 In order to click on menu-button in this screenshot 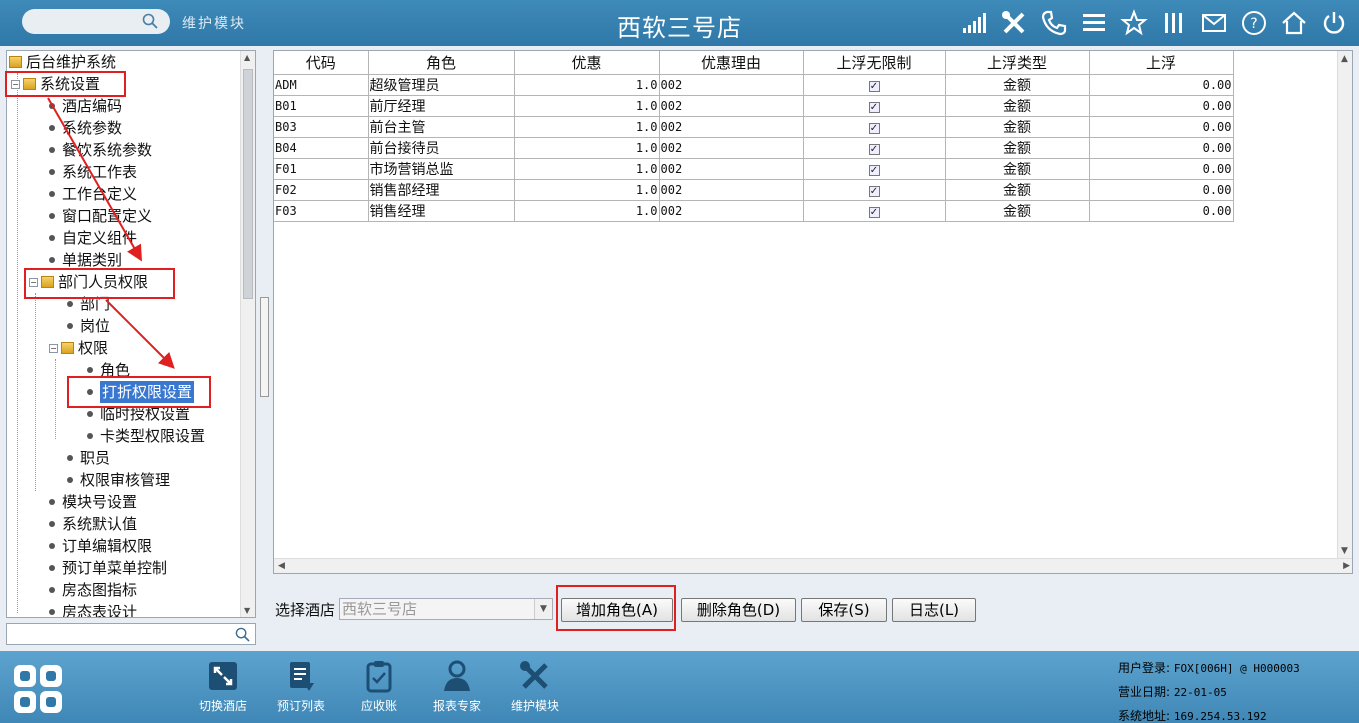, I will do `click(1094, 23)`.